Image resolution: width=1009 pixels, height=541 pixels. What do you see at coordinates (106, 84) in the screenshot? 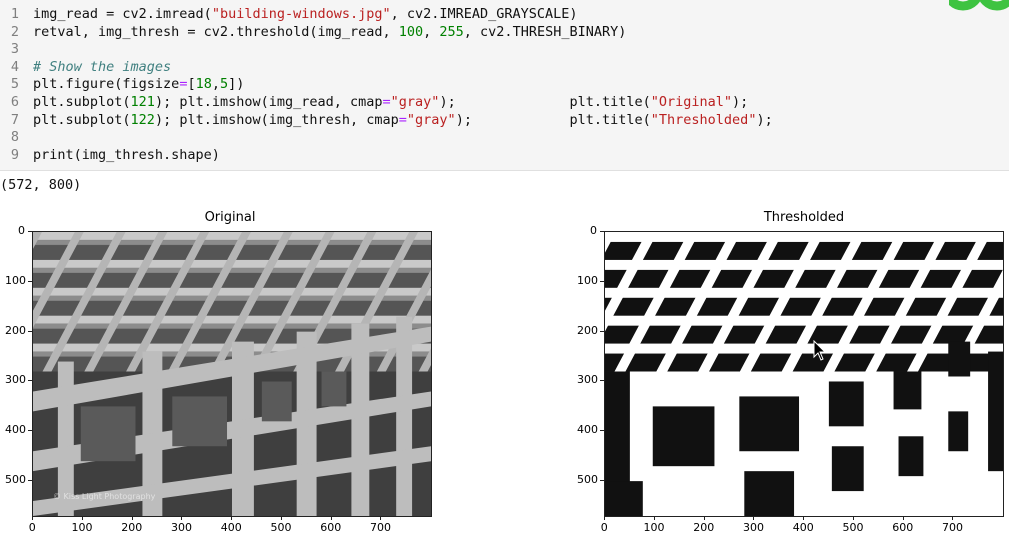
I see `code-token: plt.figure(figsize` at bounding box center [106, 84].